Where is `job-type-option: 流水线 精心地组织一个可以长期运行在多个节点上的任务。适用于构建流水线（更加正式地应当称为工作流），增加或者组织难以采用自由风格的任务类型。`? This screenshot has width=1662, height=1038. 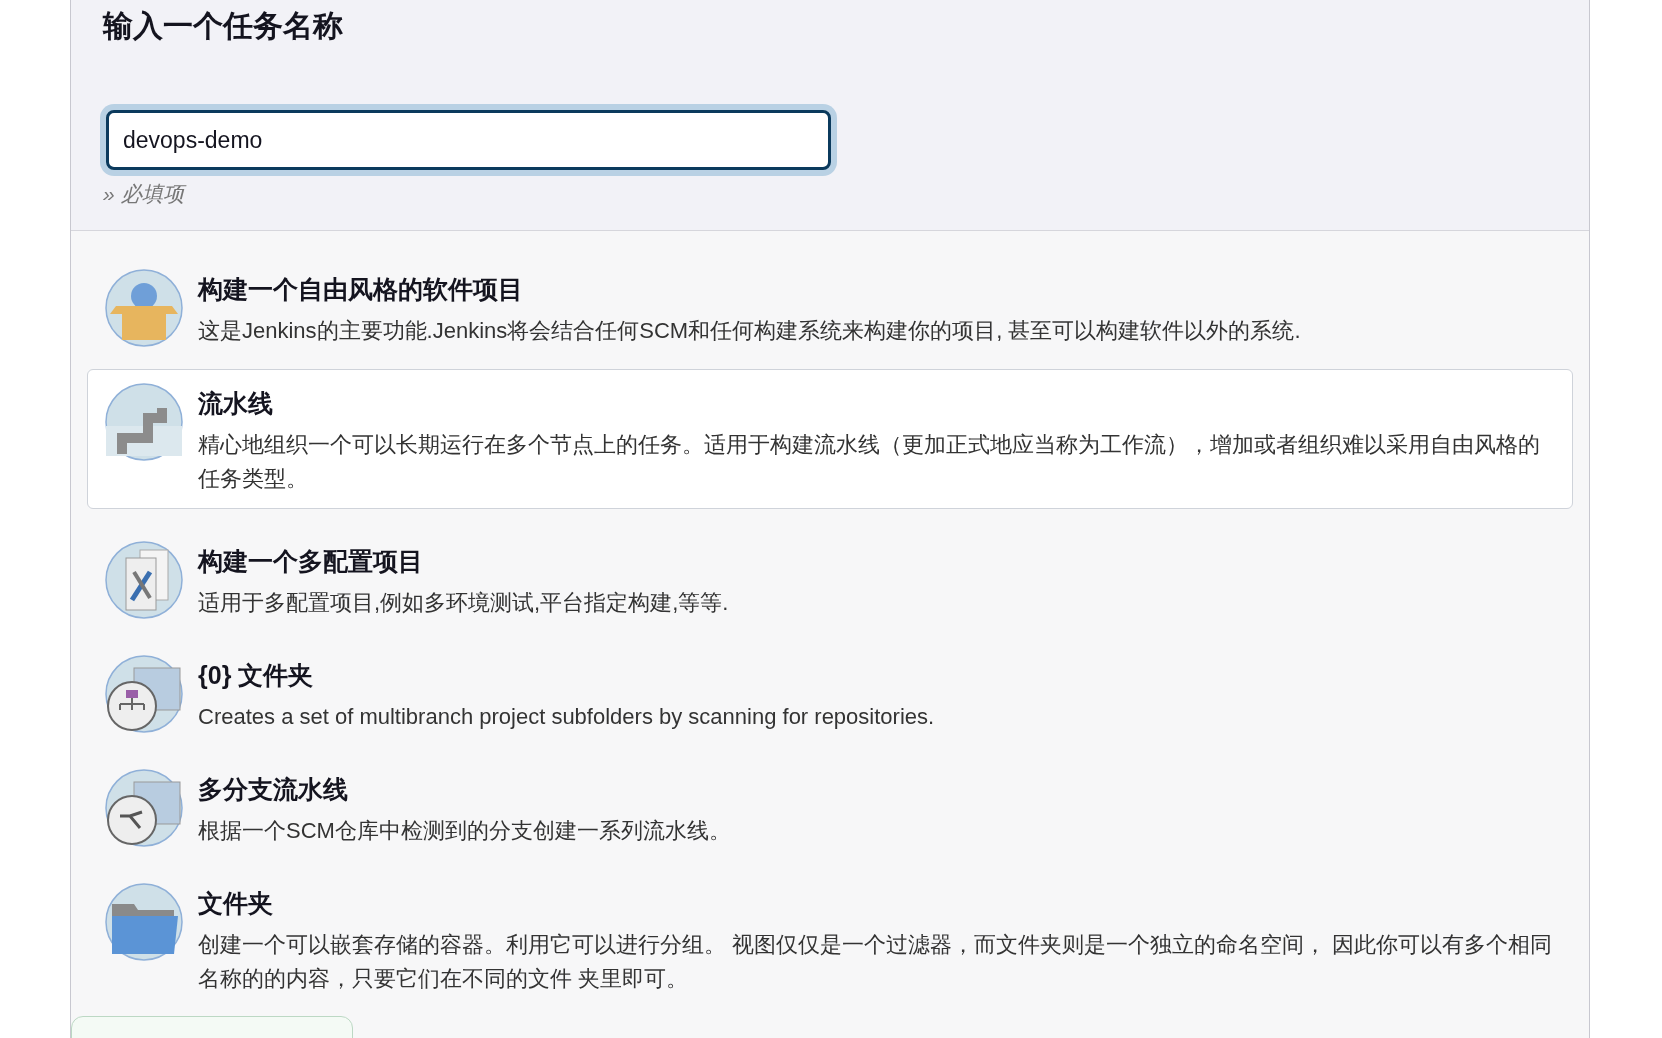
job-type-option: 流水线 精心地组织一个可以长期运行在多个节点上的任务。适用于构建流水线（更加正式地应当称为工作流），增加或者组织难以采用自由风格的任务类型。 is located at coordinates (830, 439).